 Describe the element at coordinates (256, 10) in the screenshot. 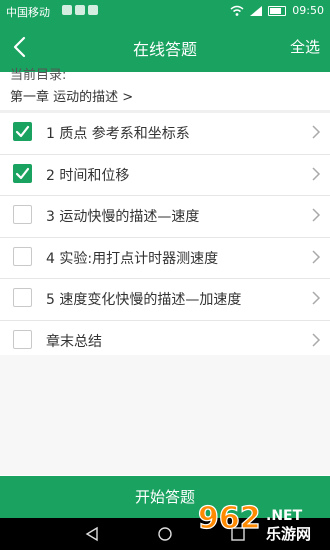

I see `signal-icon` at that location.